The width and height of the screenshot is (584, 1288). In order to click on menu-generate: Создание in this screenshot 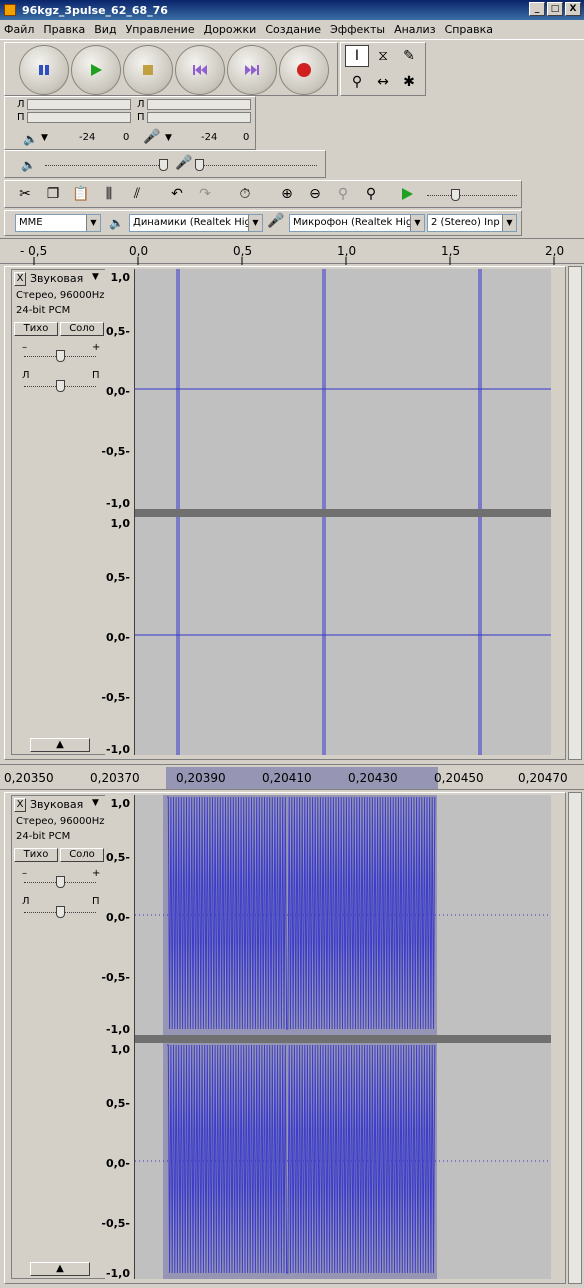, I will do `click(293, 29)`.